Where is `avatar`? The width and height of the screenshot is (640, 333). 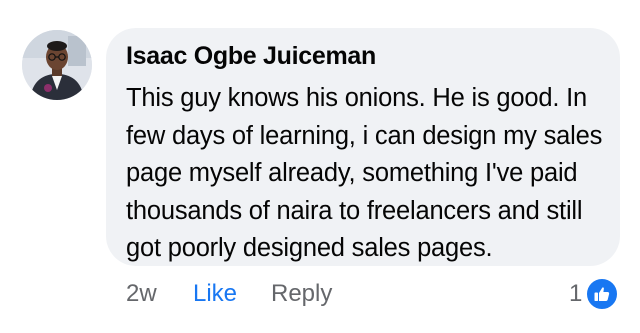
avatar is located at coordinates (57, 65).